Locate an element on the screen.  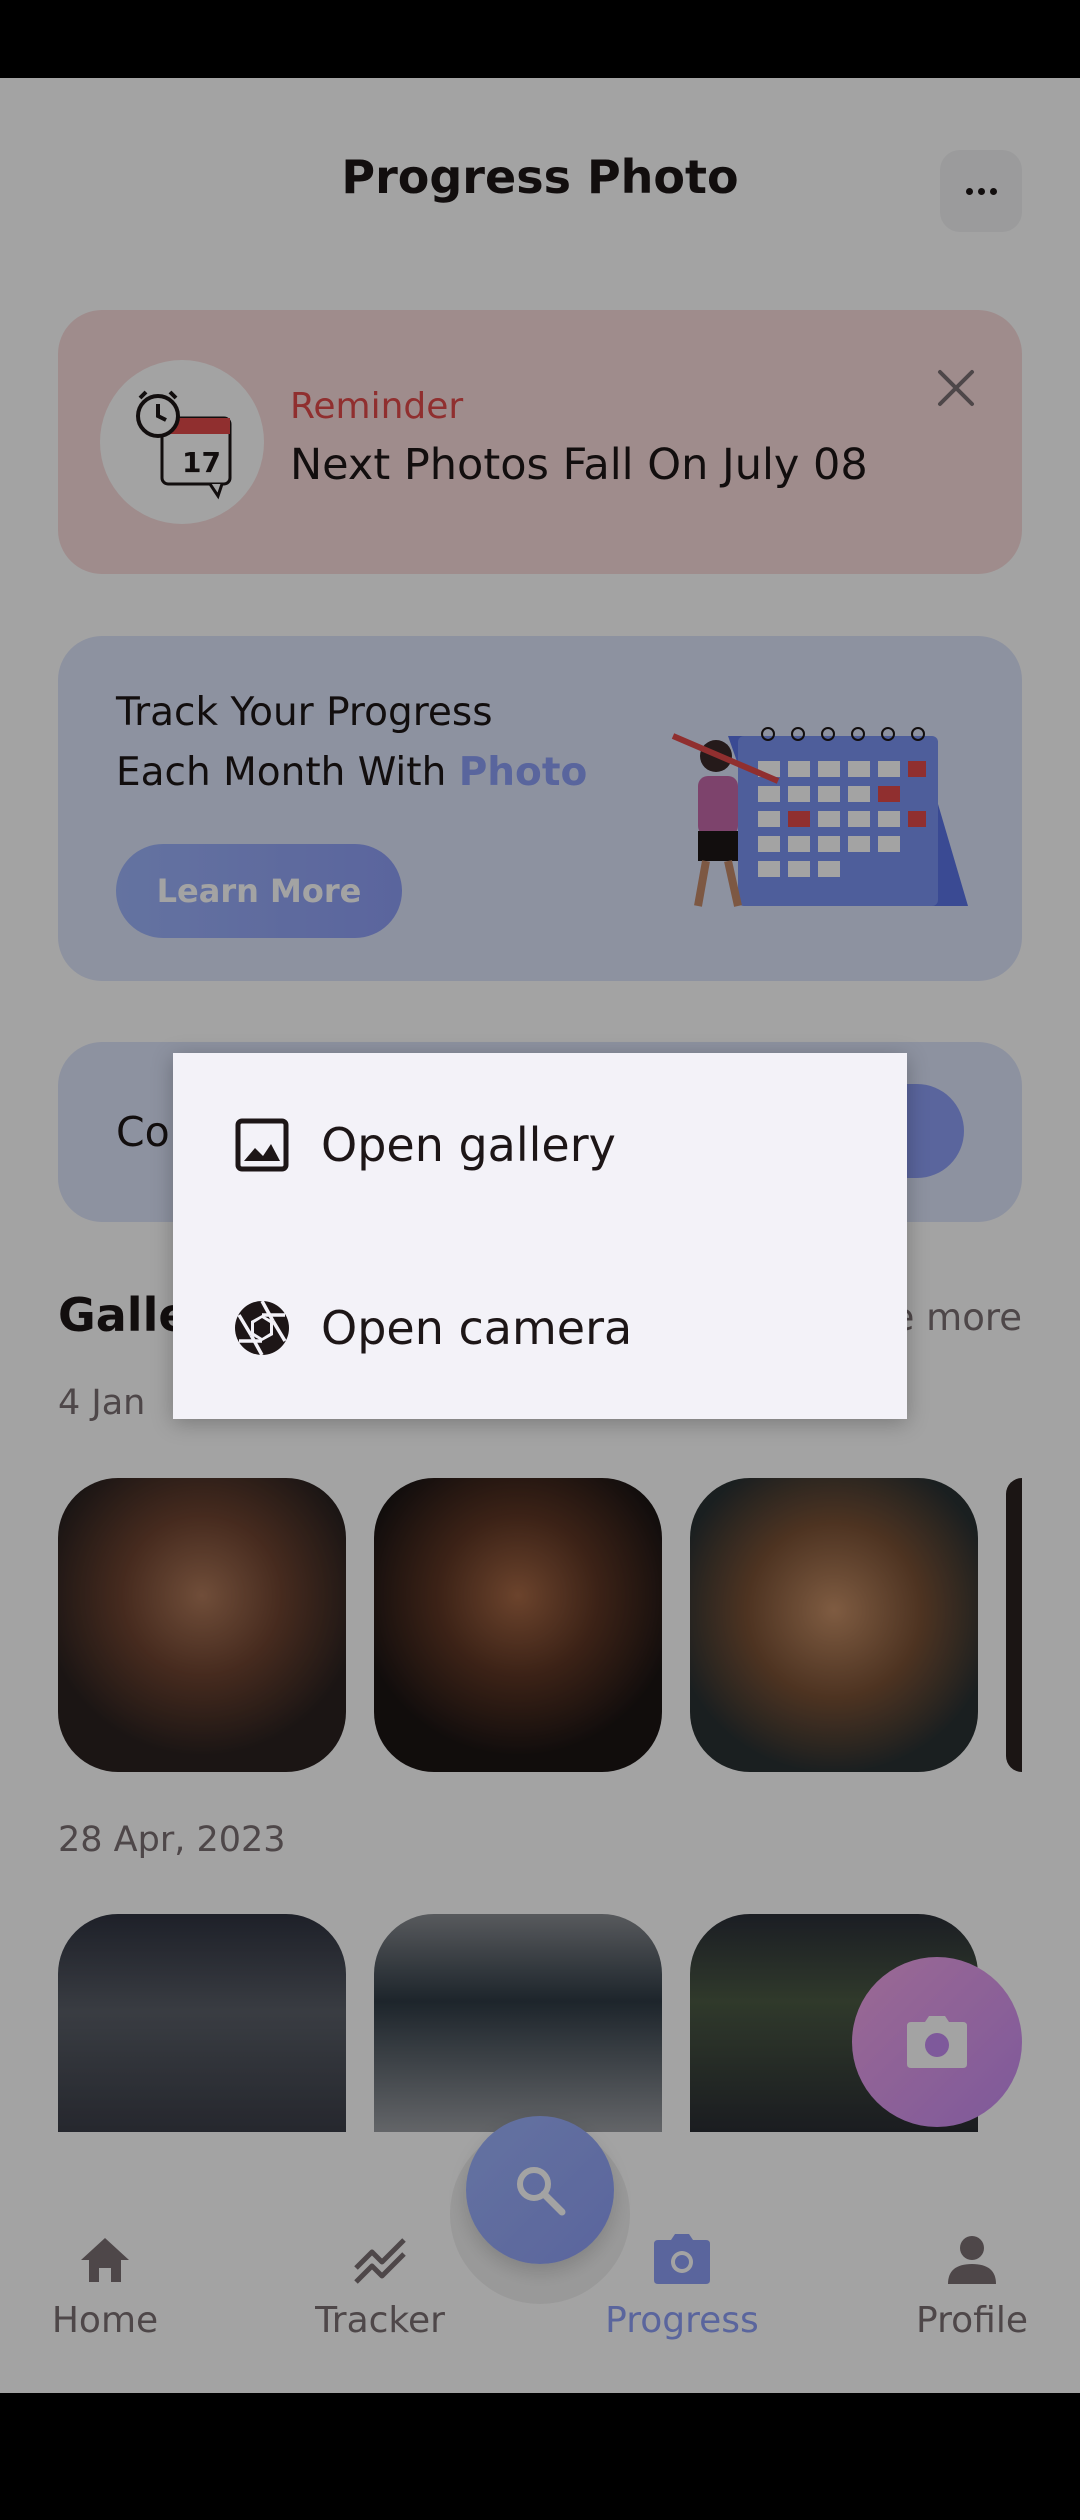
open-gallery-option: Open gallery is located at coordinates (540, 1144).